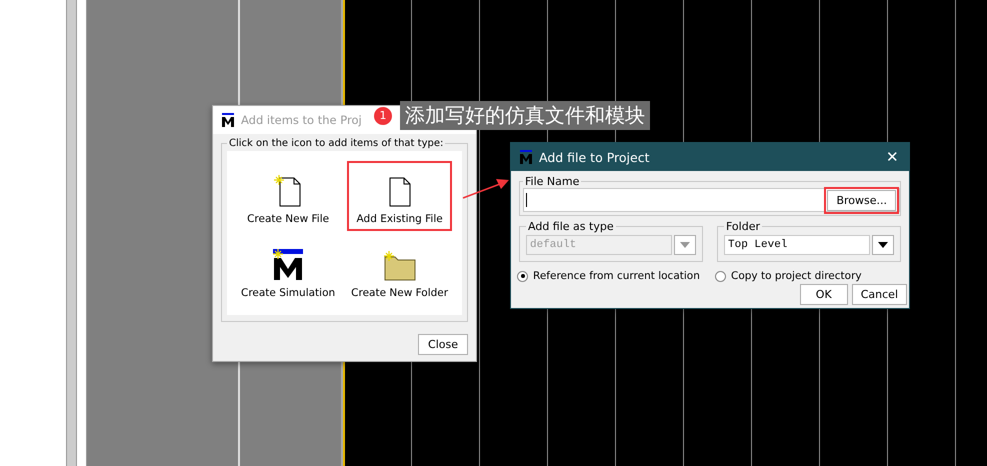  I want to click on callout-text: 添加写好的仿真文件和模块, so click(525, 115).